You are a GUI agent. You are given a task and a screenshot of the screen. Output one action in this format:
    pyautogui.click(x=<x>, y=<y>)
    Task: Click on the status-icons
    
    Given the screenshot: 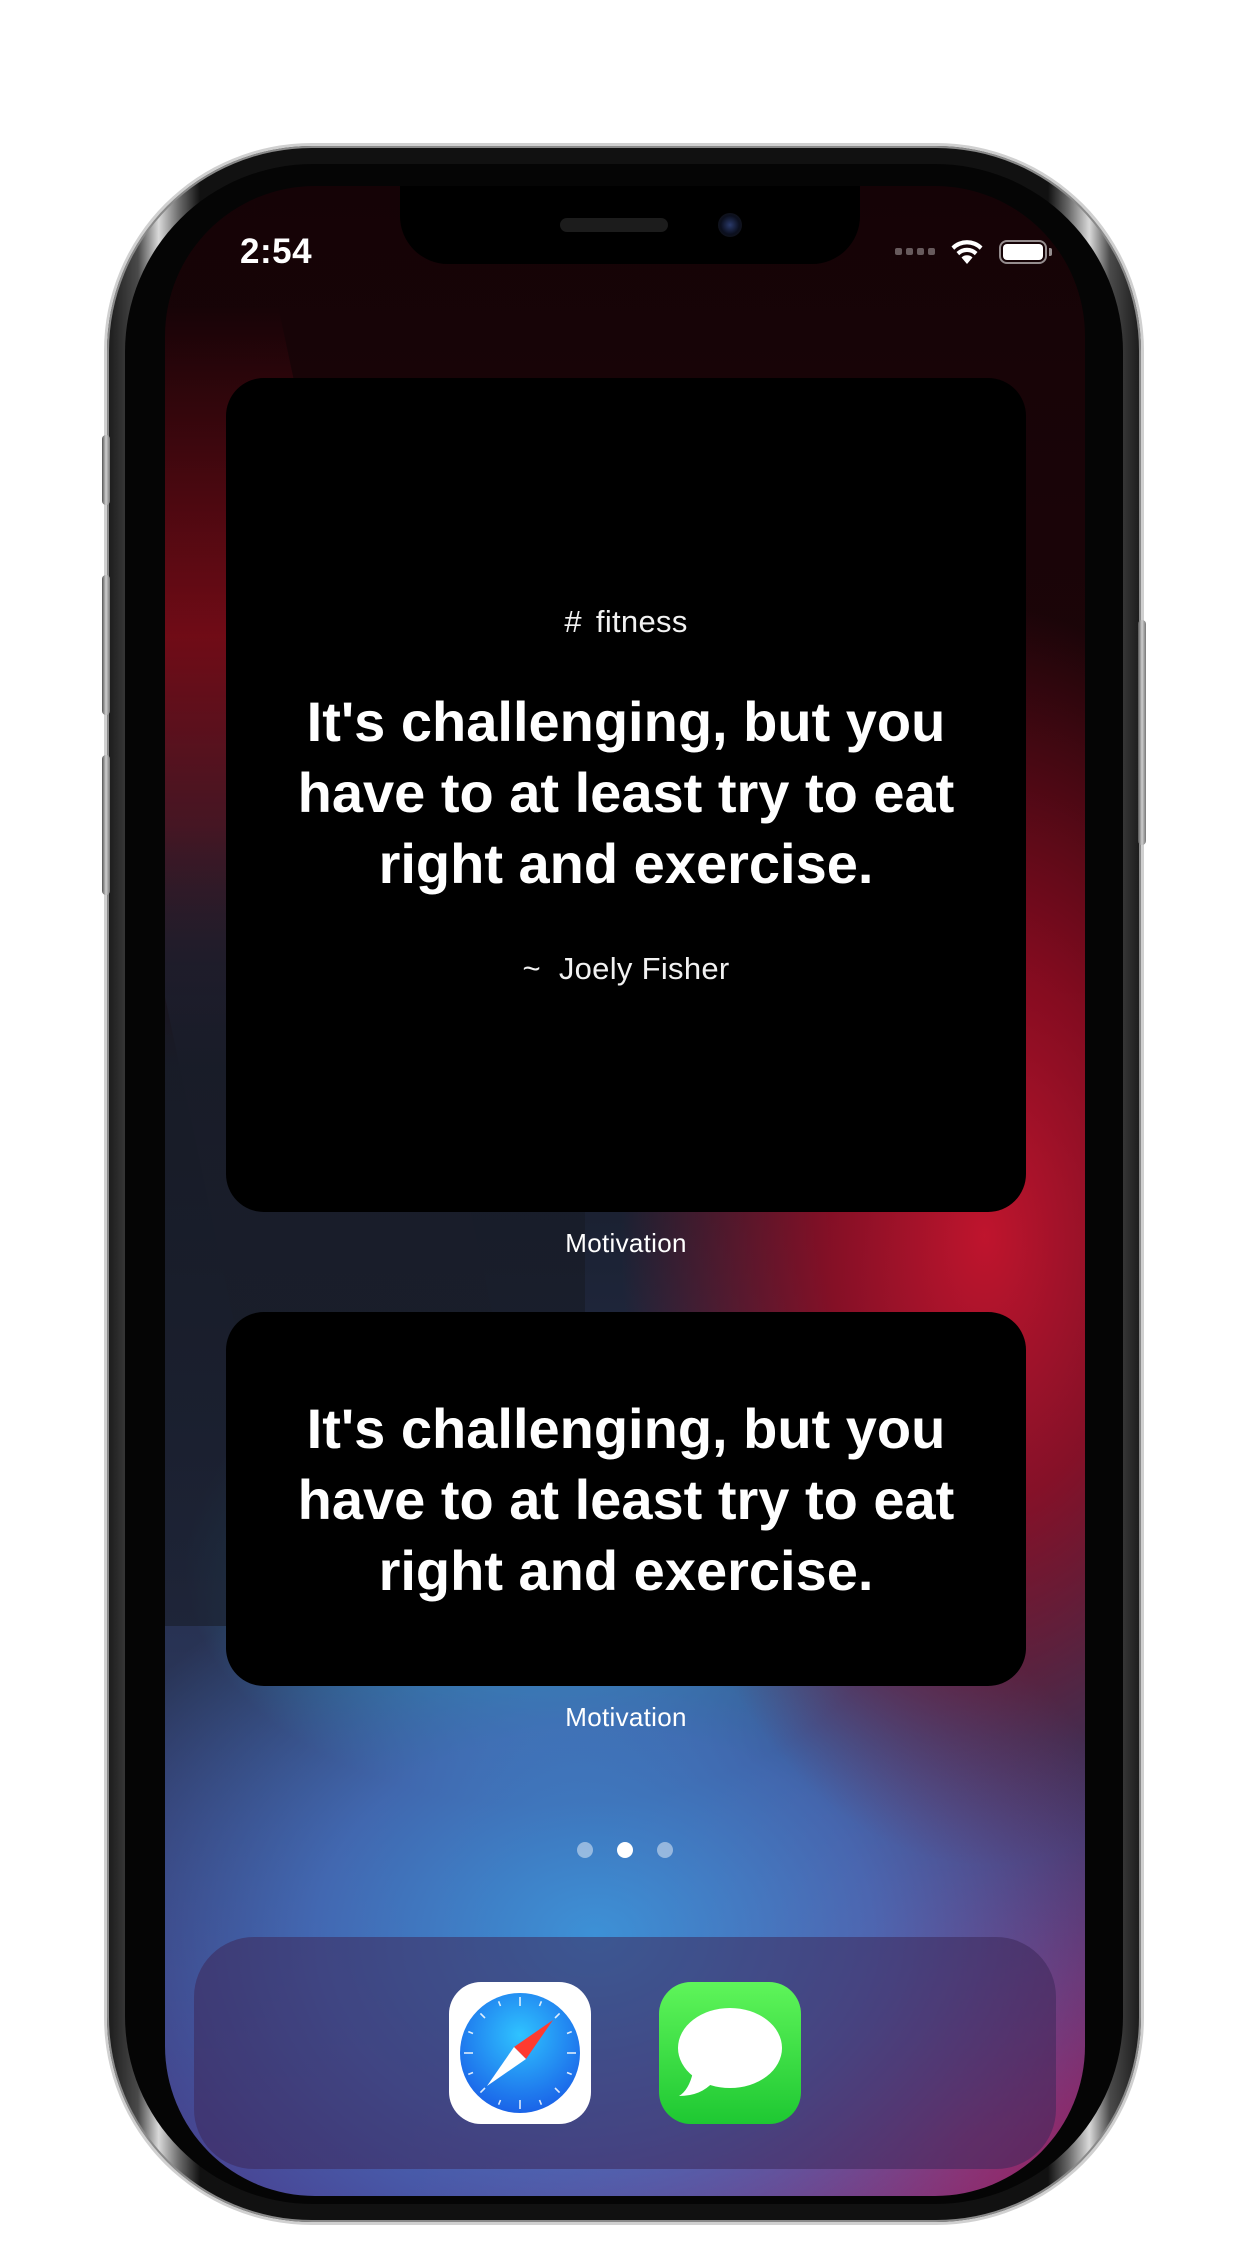 What is the action you would take?
    pyautogui.click(x=973, y=251)
    